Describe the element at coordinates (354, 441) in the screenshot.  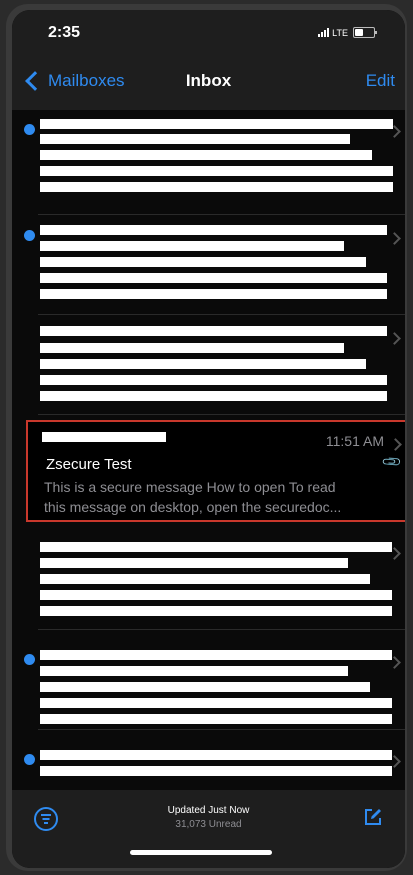
I see `message-time: 11:51 AM` at that location.